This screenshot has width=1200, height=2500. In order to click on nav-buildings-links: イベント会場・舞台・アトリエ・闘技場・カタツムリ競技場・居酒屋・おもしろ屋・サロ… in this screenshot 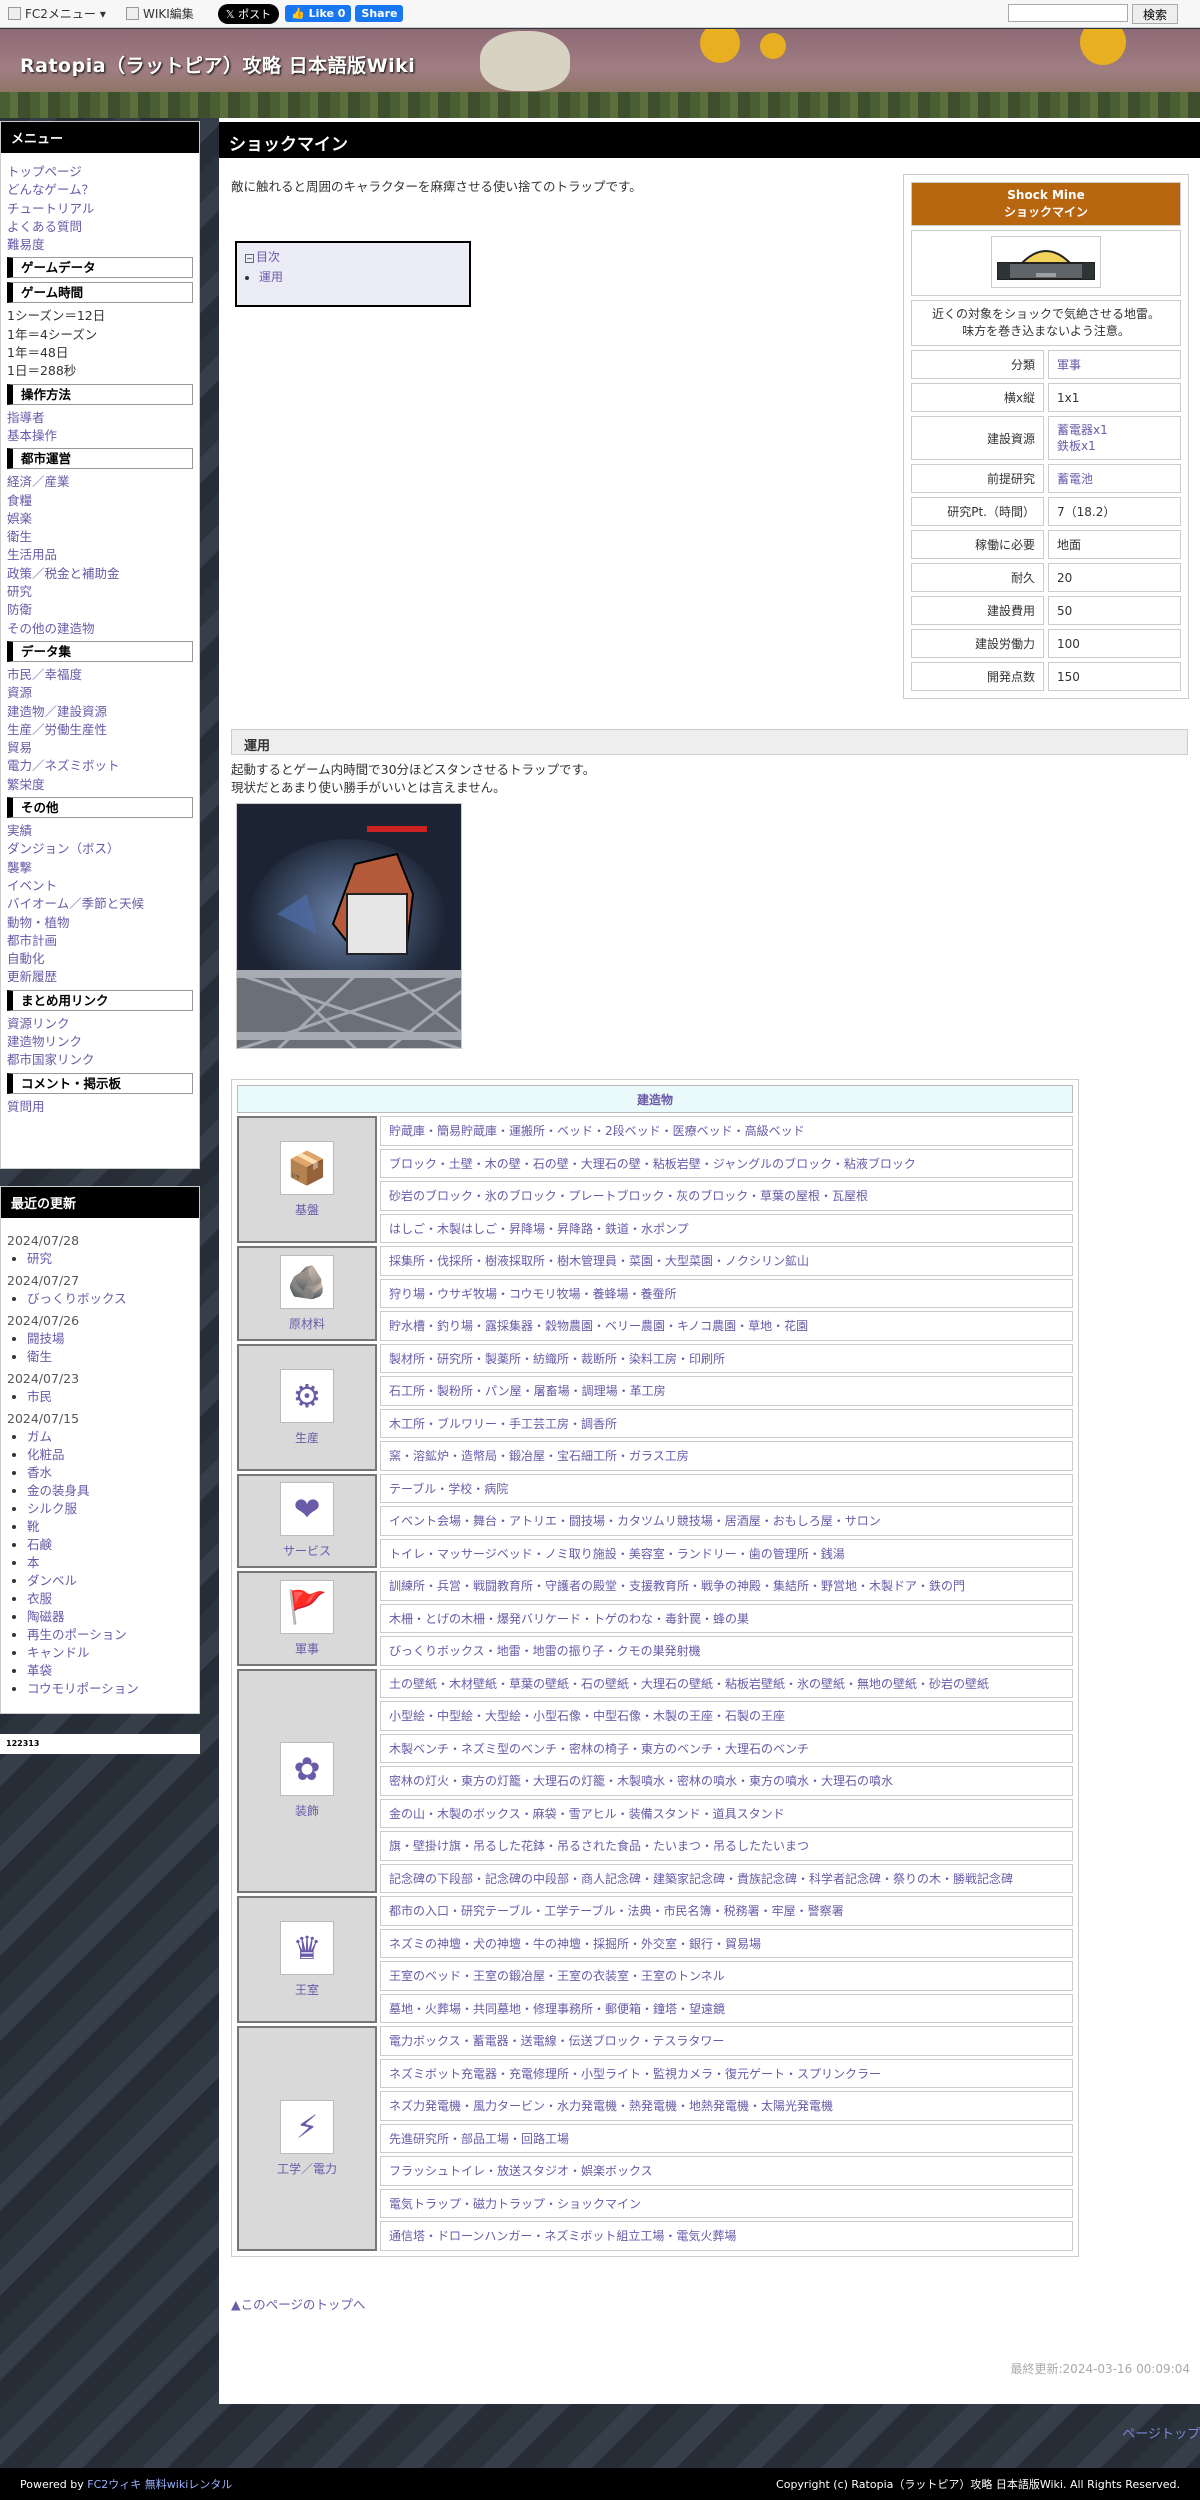, I will do `click(726, 1521)`.